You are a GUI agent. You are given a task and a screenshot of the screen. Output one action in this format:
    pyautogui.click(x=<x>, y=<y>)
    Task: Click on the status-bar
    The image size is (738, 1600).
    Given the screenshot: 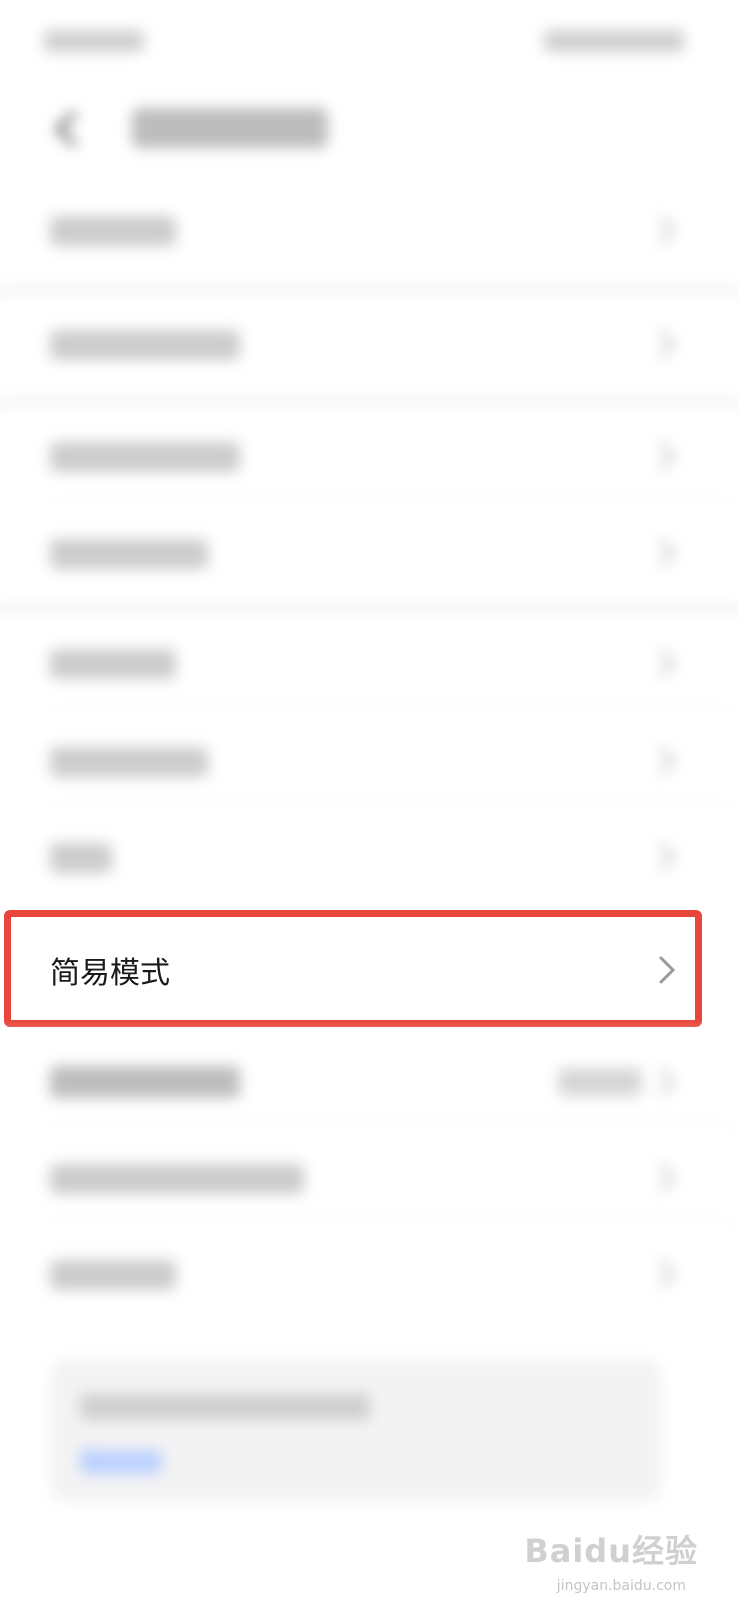 What is the action you would take?
    pyautogui.click(x=369, y=42)
    